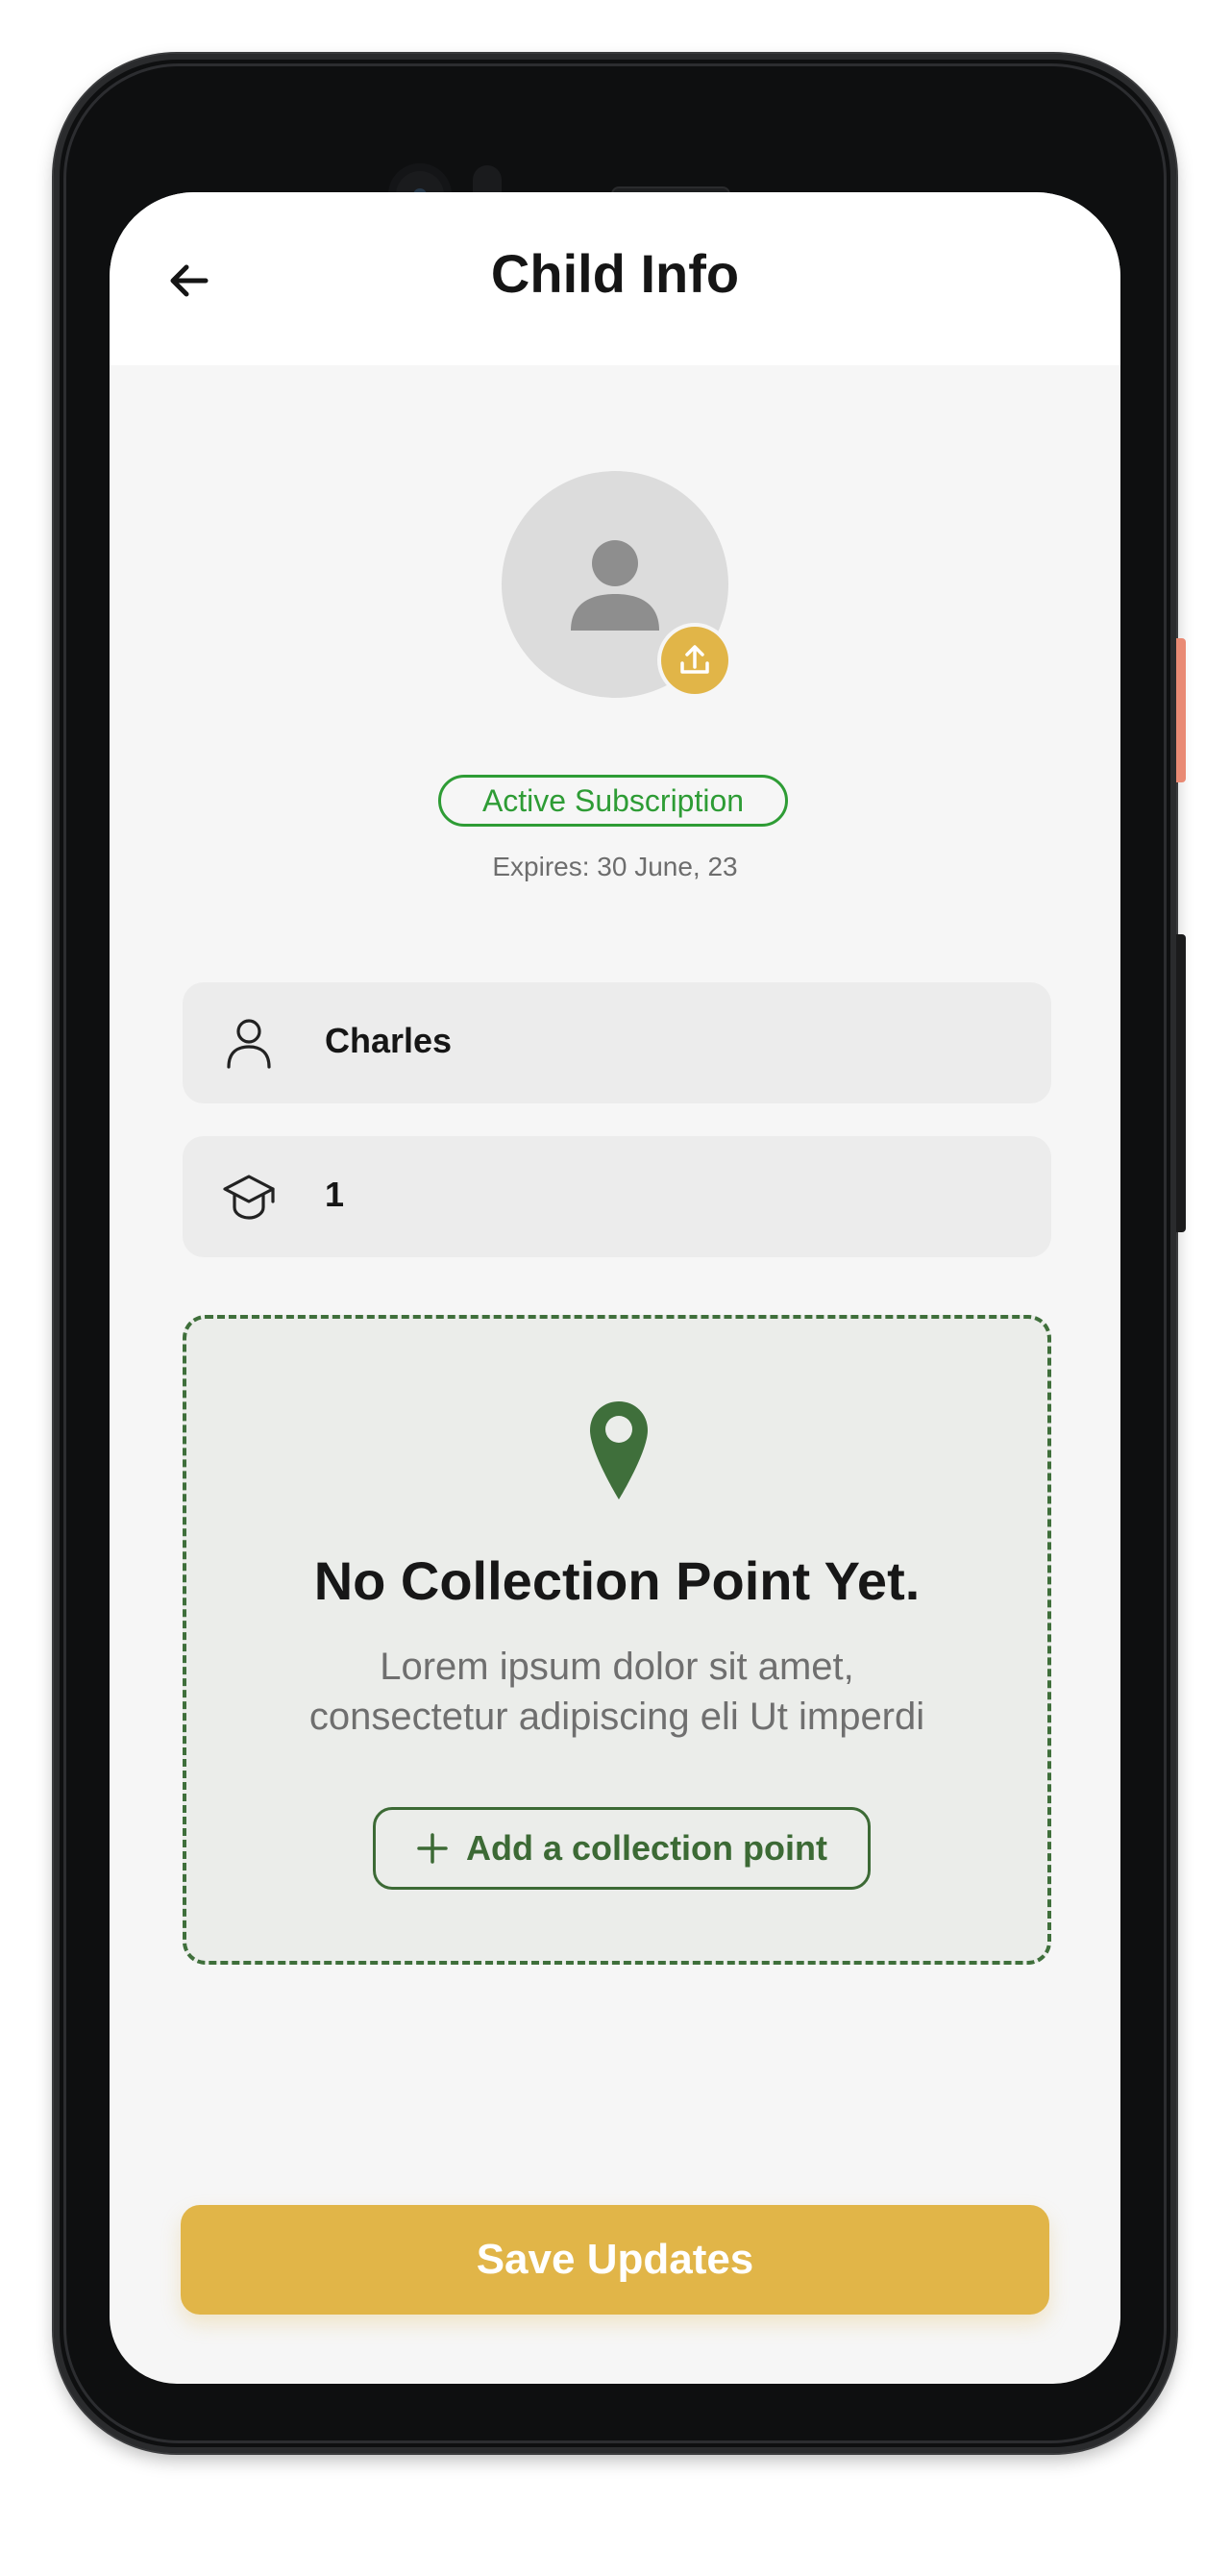  I want to click on grade-value: 1, so click(335, 1194).